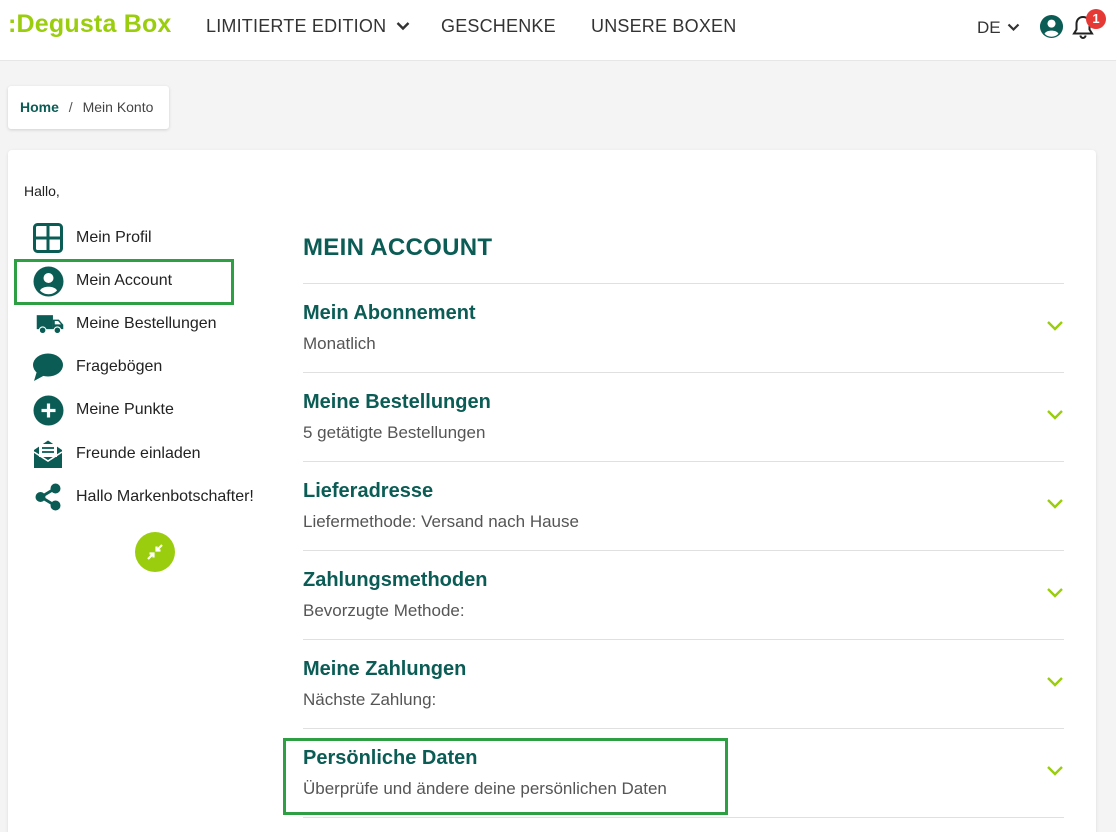 This screenshot has width=1116, height=832. I want to click on nav-label: UNSERE BOXEN, so click(664, 26).